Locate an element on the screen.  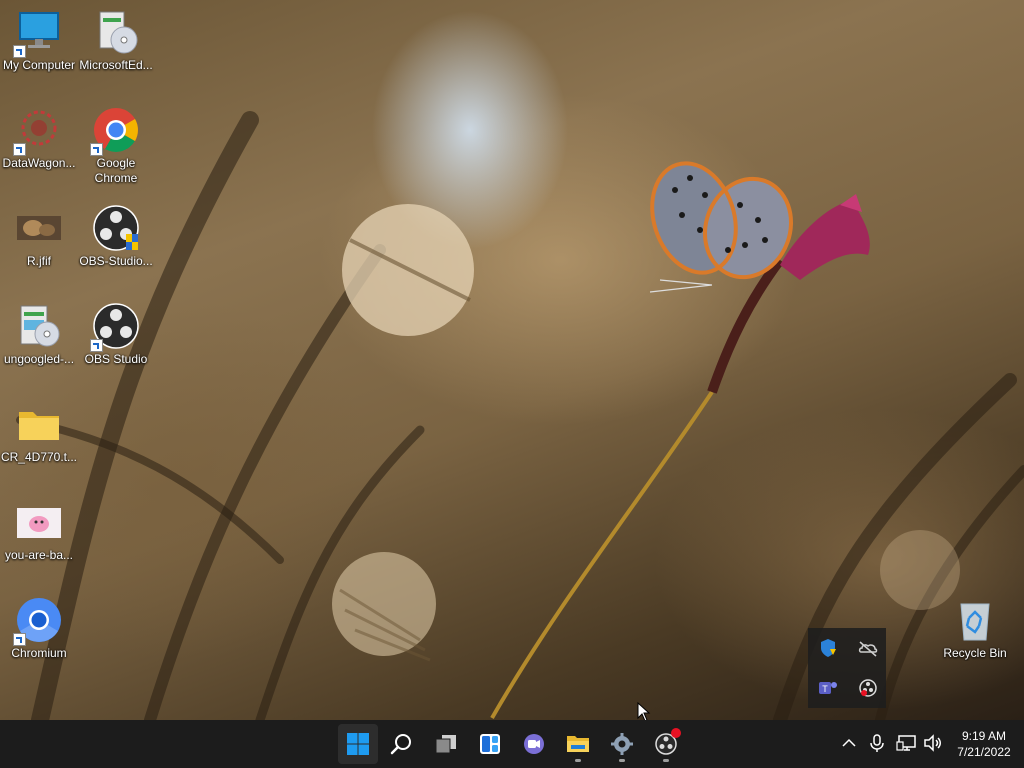
desktop-icon-r-jfif: R.jfif is located at coordinates (39, 236).